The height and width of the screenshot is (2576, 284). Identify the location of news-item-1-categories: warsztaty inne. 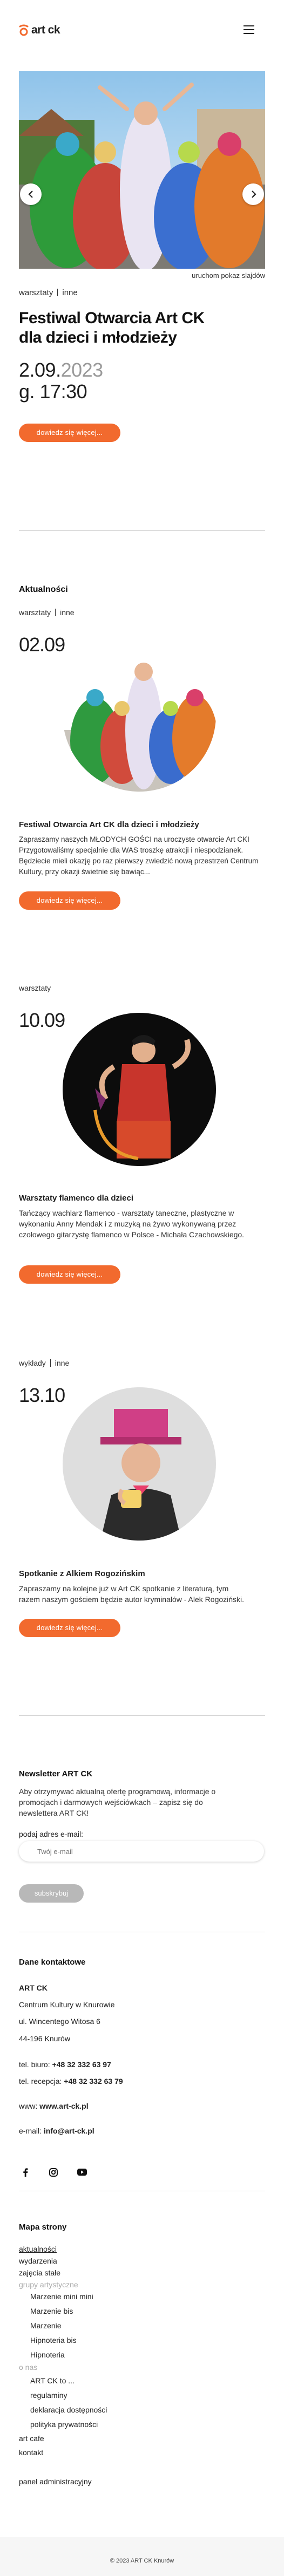
(47, 612).